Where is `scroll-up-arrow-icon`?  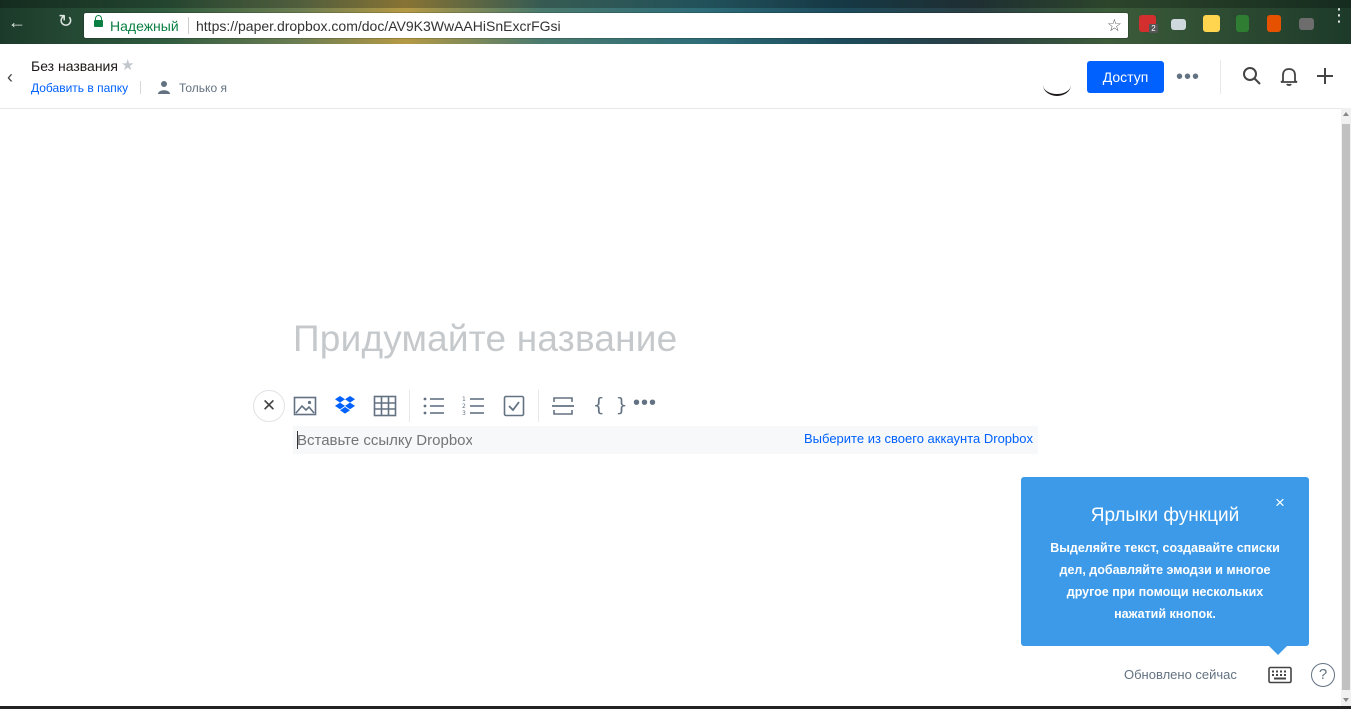 scroll-up-arrow-icon is located at coordinates (1346, 114).